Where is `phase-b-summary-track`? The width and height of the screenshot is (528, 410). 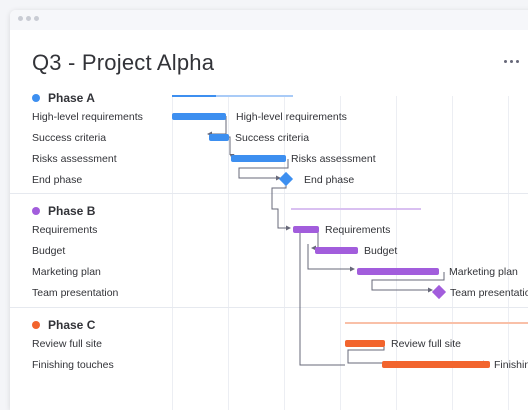 phase-b-summary-track is located at coordinates (356, 209).